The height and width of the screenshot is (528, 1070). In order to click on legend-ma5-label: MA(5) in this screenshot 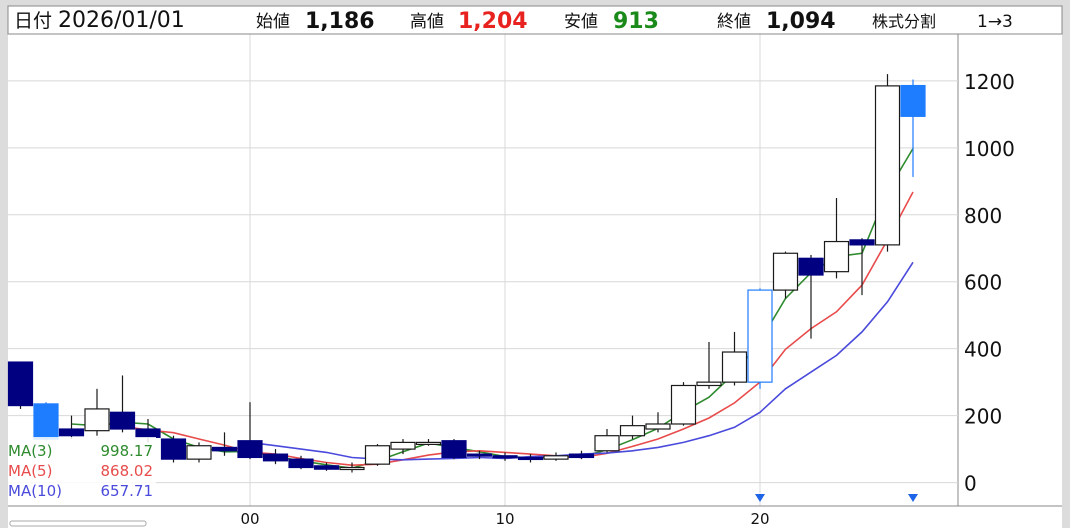, I will do `click(30, 471)`.